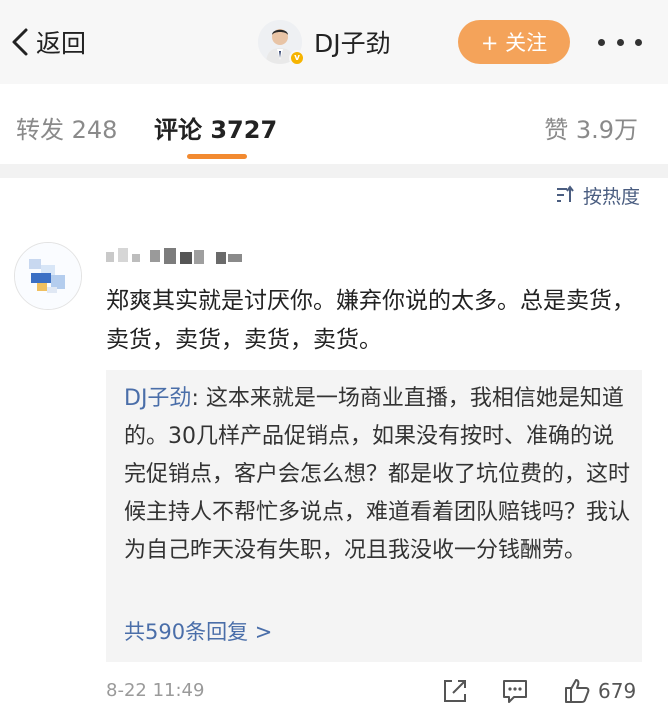 This screenshot has height=710, width=668. I want to click on share-button, so click(455, 691).